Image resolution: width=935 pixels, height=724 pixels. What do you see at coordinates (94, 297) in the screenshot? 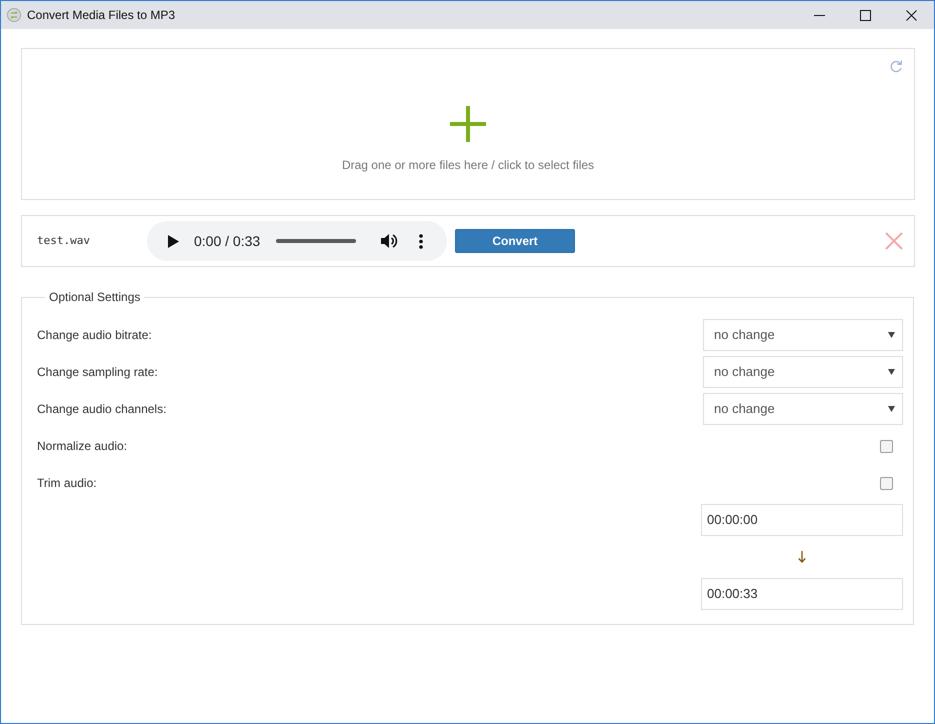
I see `settings-legend: Optional Settings` at bounding box center [94, 297].